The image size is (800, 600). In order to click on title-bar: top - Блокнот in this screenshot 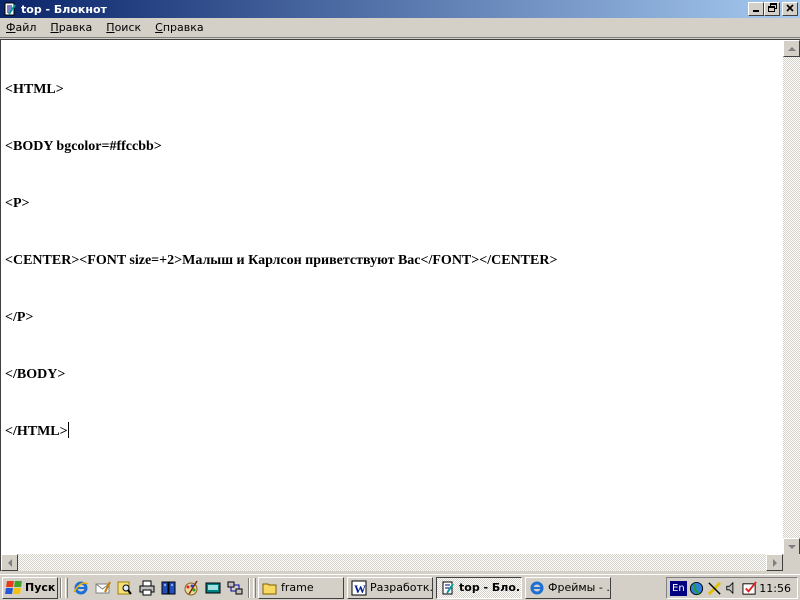, I will do `click(400, 9)`.